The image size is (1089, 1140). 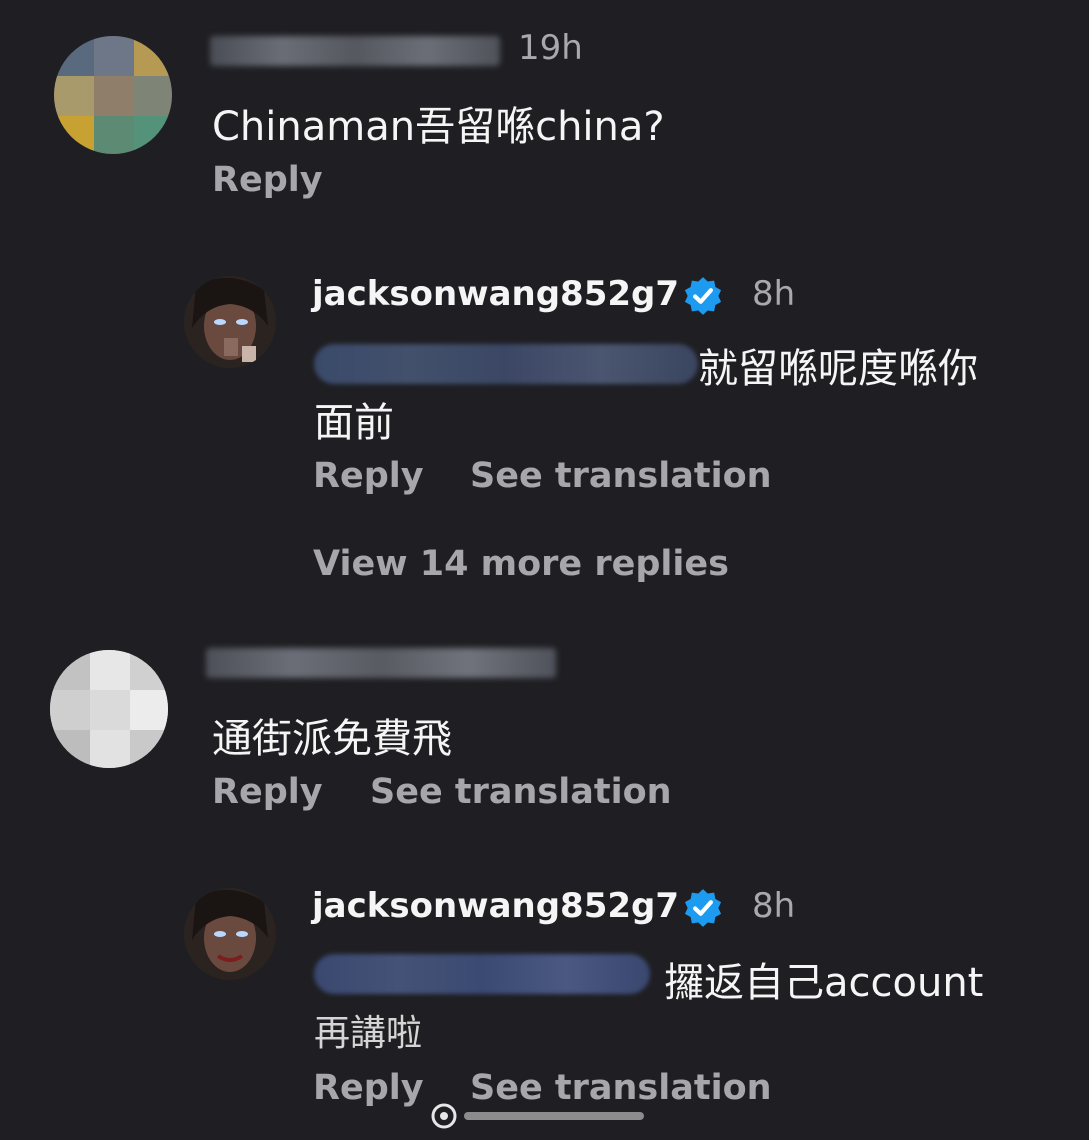 I want to click on view-more-replies-button: View 14 more replies, so click(x=521, y=564).